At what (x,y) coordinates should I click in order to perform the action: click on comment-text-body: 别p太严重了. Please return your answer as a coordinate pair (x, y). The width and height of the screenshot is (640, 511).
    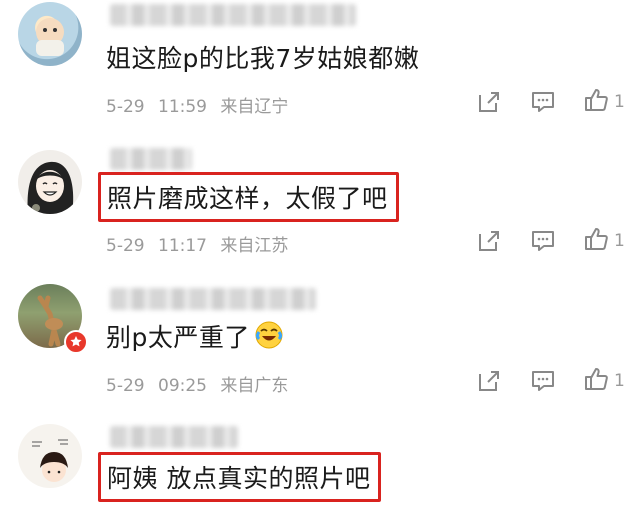
    Looking at the image, I should click on (178, 337).